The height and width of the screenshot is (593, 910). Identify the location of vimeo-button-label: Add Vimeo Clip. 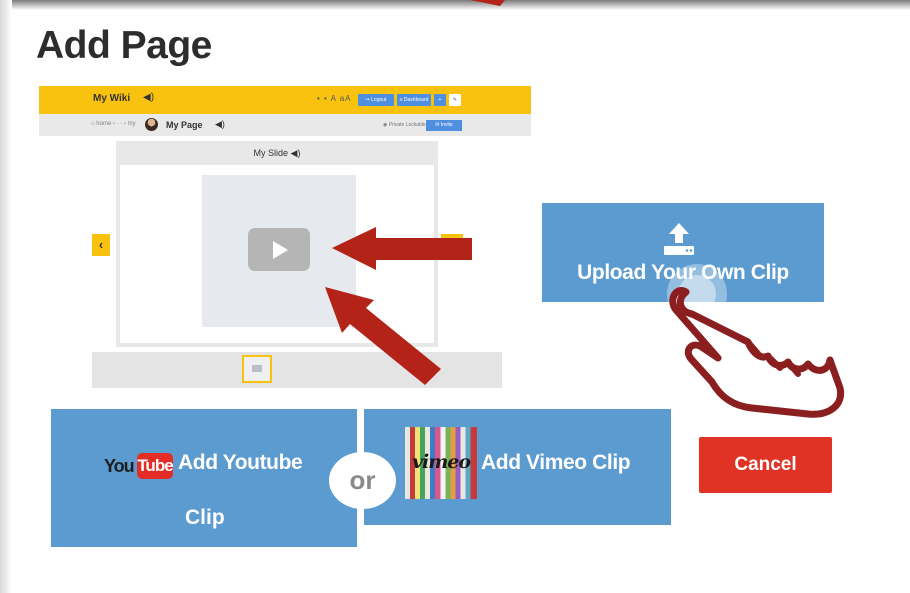
(556, 462).